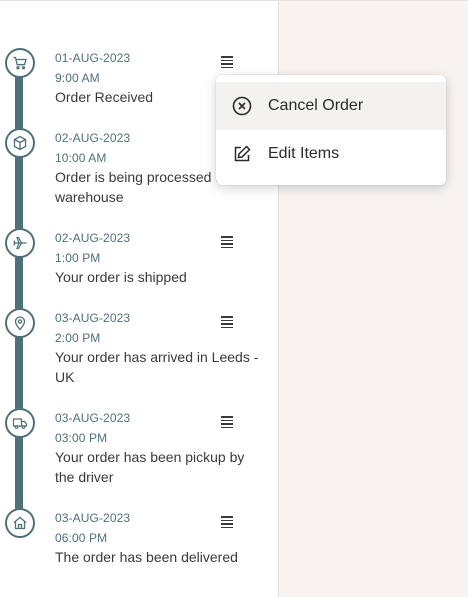 This screenshot has height=597, width=468. What do you see at coordinates (20, 143) in the screenshot?
I see `box-icon` at bounding box center [20, 143].